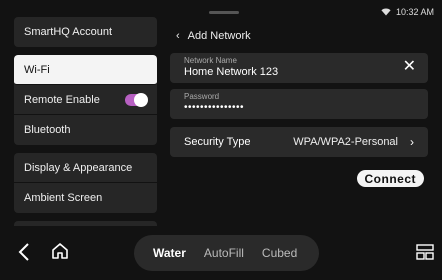  What do you see at coordinates (47, 130) in the screenshot?
I see `menu-item-label: Bluetooth` at bounding box center [47, 130].